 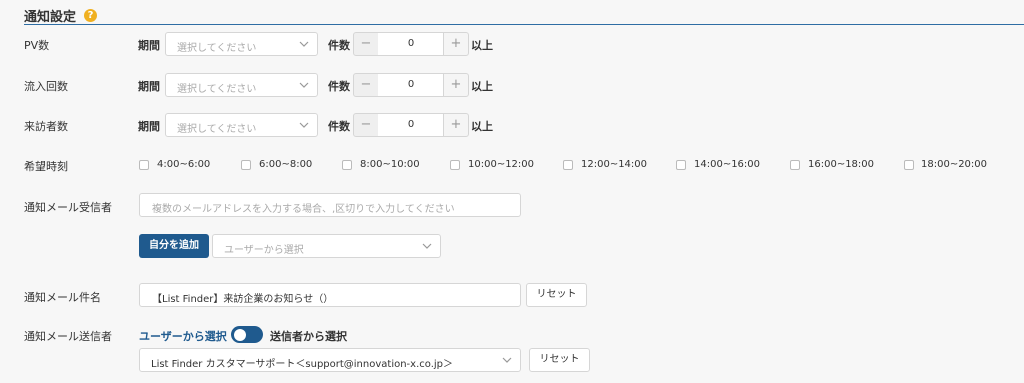 I want to click on time-slot-label: 16:00~18:00, so click(x=841, y=164).